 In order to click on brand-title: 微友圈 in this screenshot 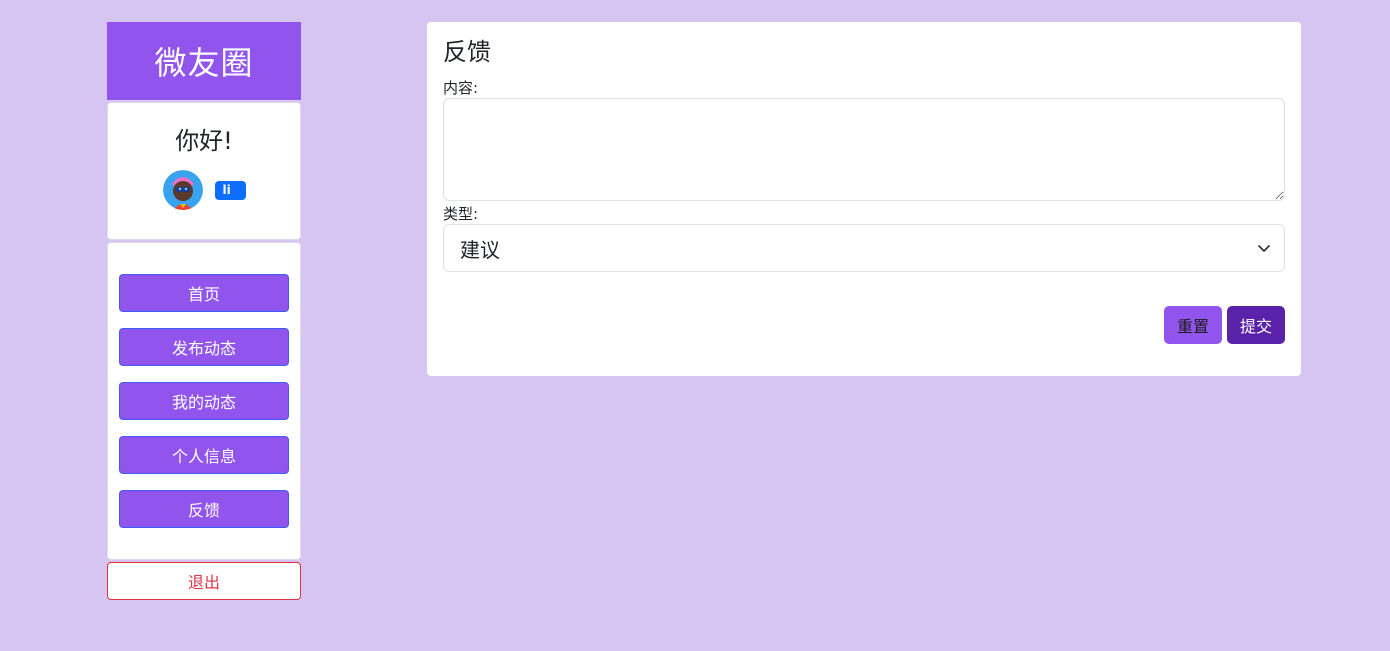, I will do `click(204, 61)`.